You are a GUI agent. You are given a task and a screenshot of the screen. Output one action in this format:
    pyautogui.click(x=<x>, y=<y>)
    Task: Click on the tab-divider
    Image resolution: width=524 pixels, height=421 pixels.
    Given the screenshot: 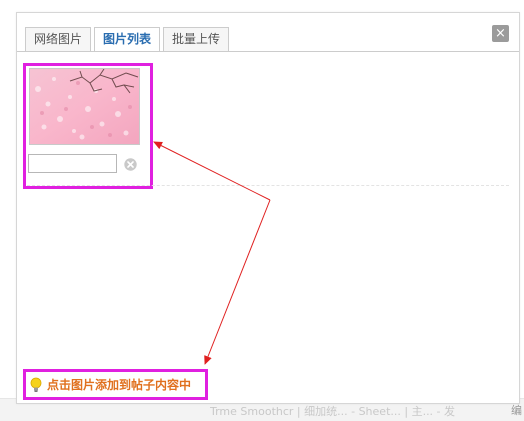 What is the action you would take?
    pyautogui.click(x=268, y=51)
    